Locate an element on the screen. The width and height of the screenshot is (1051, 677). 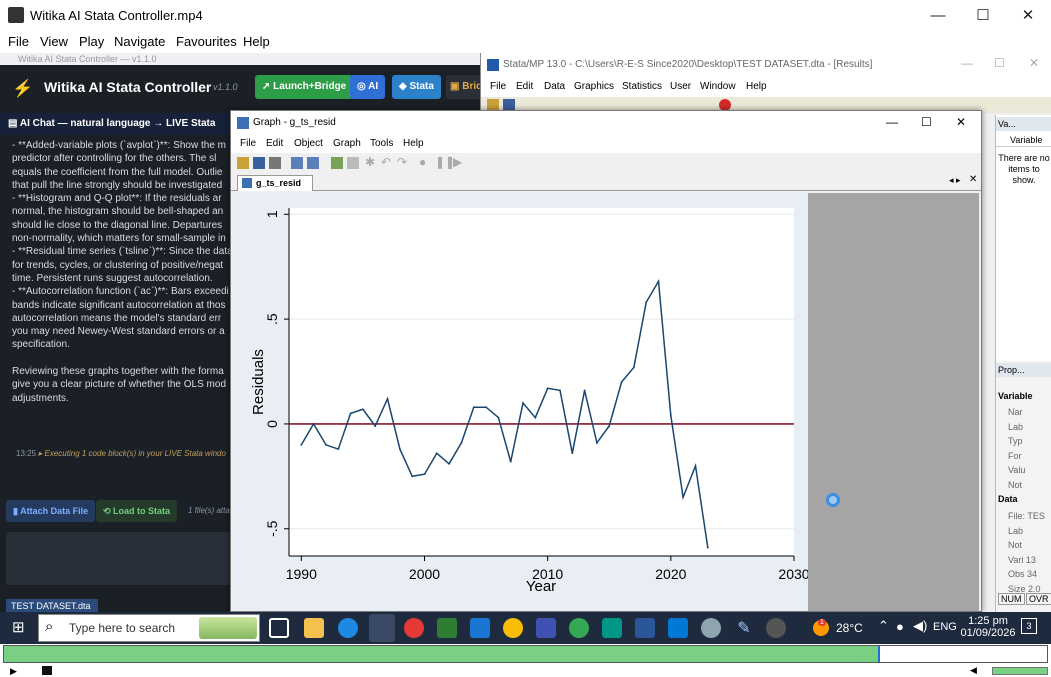
stata-menu-edit: Edit is located at coordinates (524, 86).